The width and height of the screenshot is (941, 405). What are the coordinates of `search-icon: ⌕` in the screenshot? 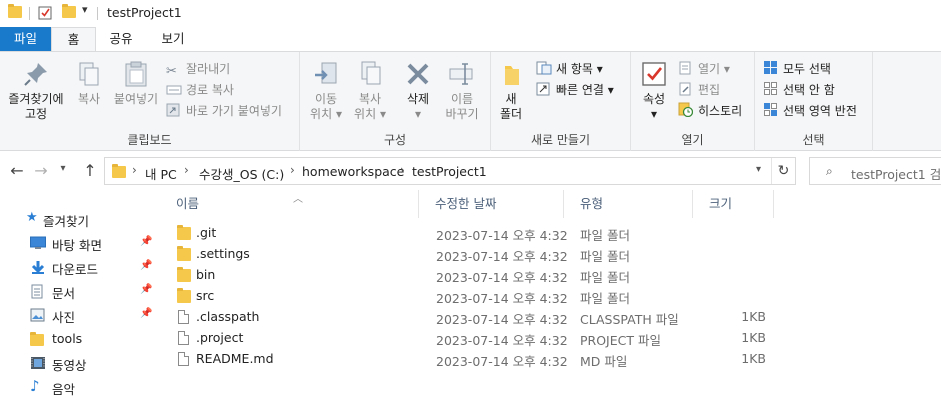 It's located at (829, 171).